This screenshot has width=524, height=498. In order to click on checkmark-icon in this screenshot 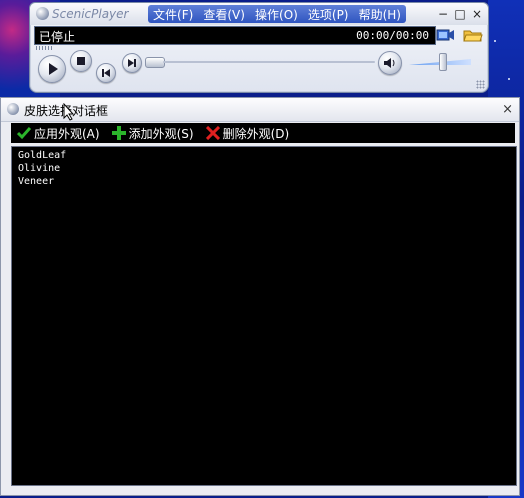, I will do `click(24, 133)`.